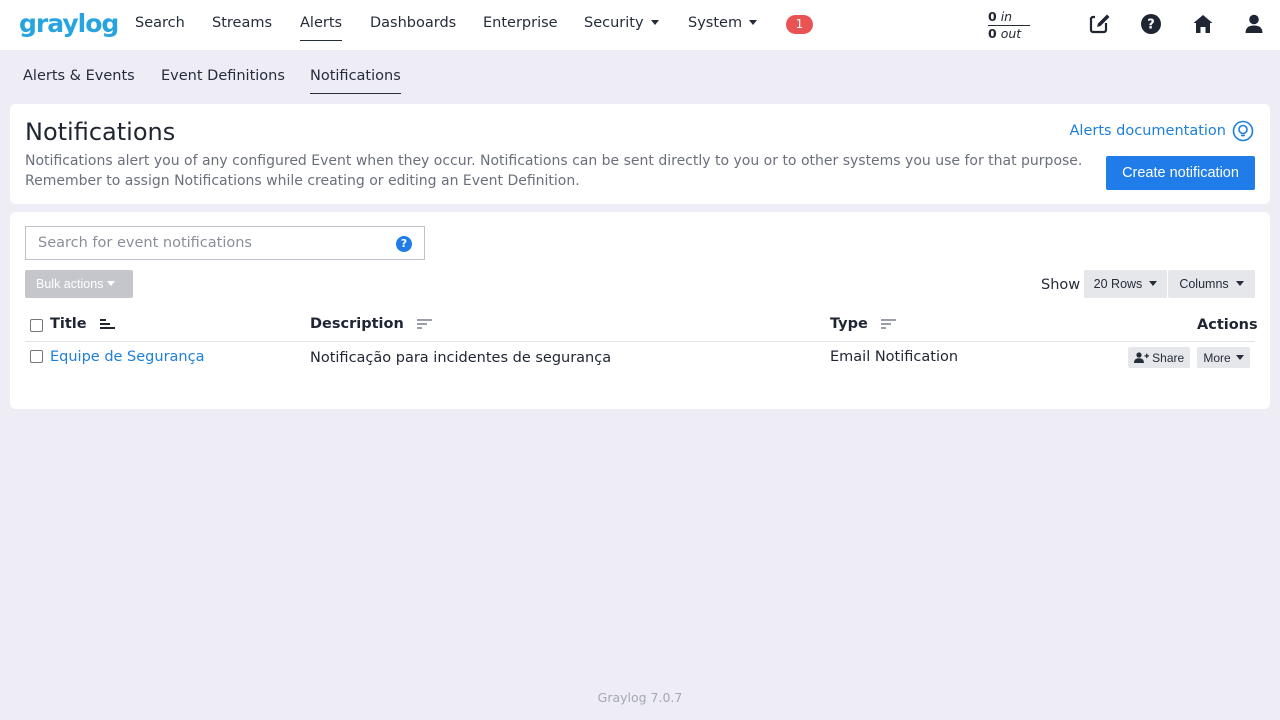 This screenshot has width=1280, height=720. Describe the element at coordinates (1243, 131) in the screenshot. I see `lightbulb-icon` at that location.